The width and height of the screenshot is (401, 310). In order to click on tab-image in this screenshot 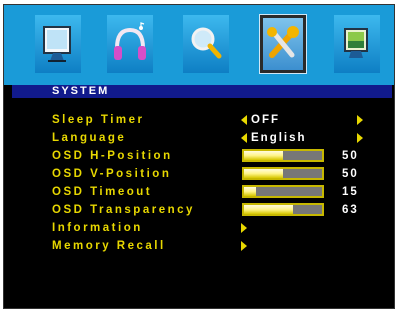, I will do `click(206, 44)`.